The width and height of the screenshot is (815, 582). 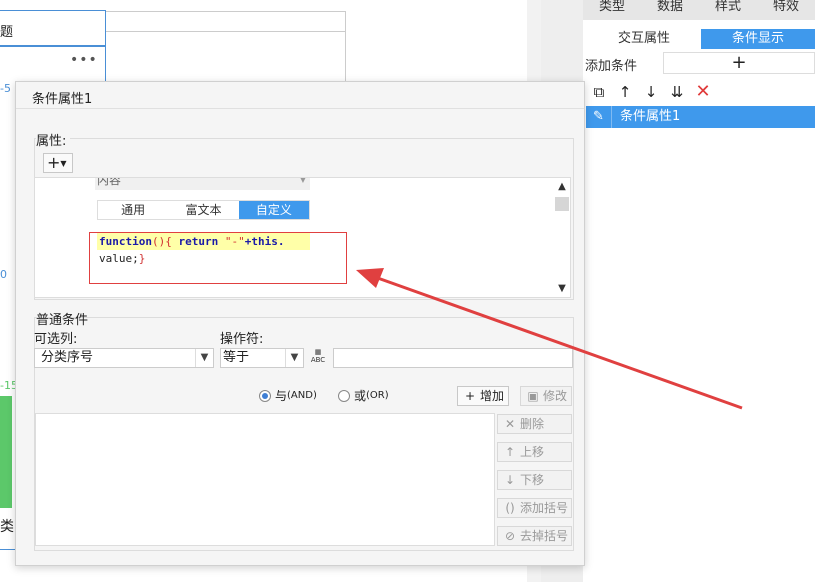 What do you see at coordinates (265, 395) in the screenshot?
I see `and-radio` at bounding box center [265, 395].